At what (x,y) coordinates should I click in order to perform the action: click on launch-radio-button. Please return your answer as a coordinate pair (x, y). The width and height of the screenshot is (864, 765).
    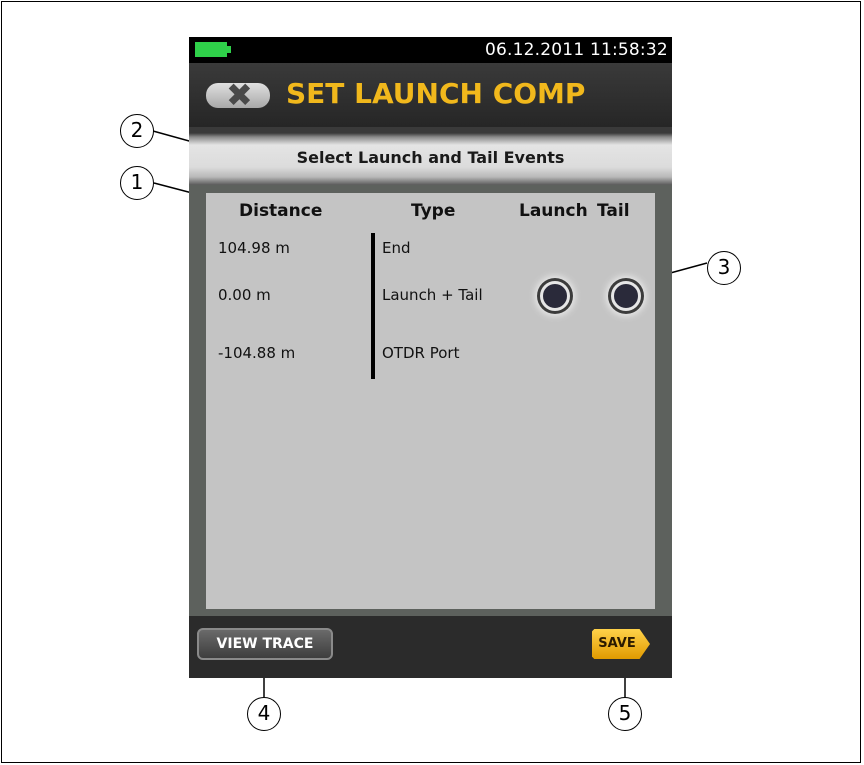
    Looking at the image, I should click on (555, 296).